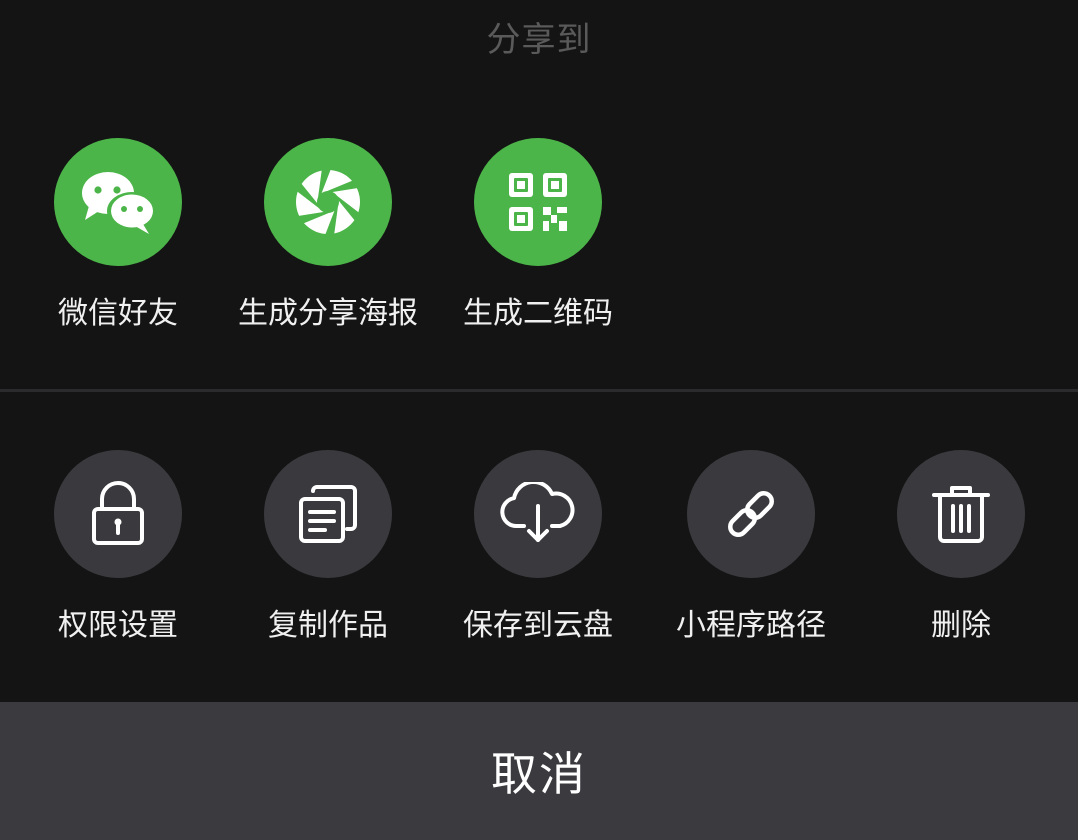 This screenshot has width=1078, height=840. I want to click on section-divider, so click(539, 390).